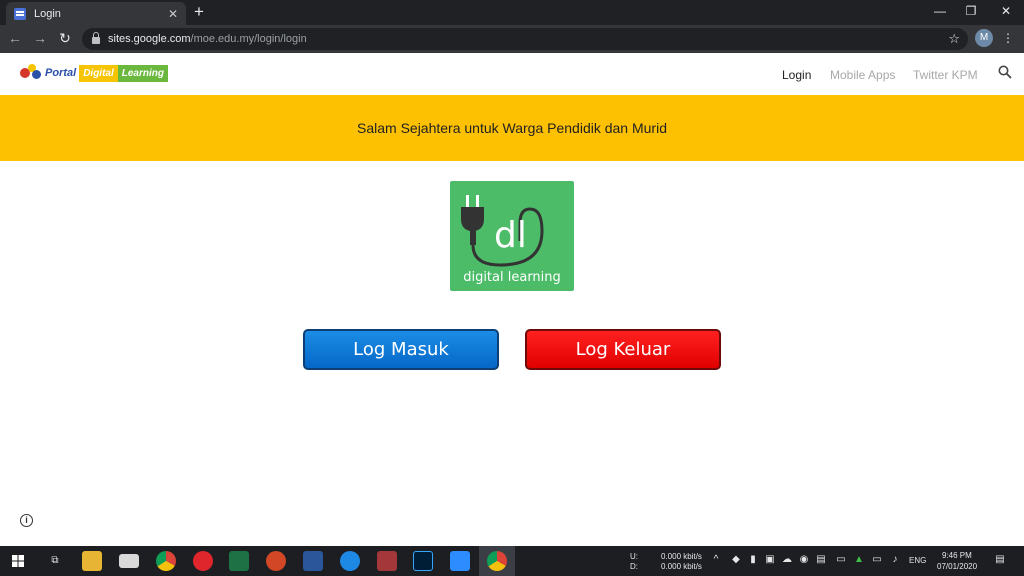  I want to click on tray-overflow-icon: ^, so click(716, 560).